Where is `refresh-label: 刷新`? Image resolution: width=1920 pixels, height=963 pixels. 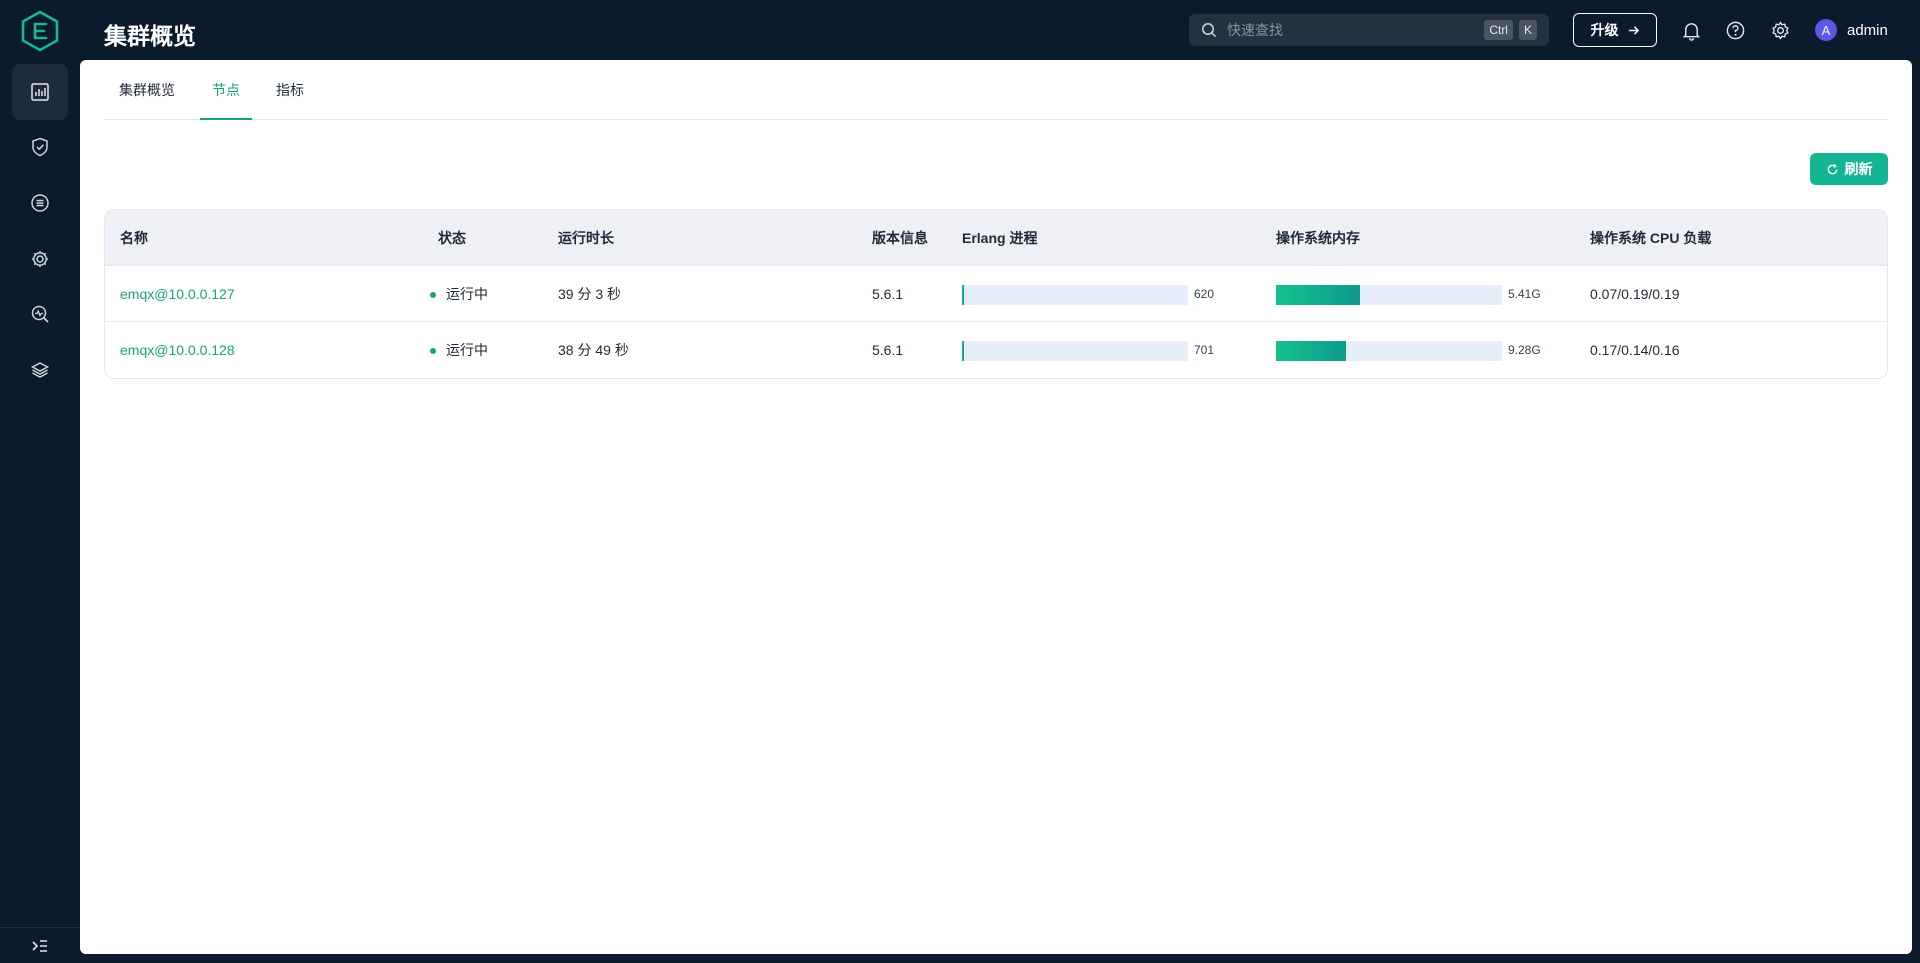 refresh-label: 刷新 is located at coordinates (1858, 169).